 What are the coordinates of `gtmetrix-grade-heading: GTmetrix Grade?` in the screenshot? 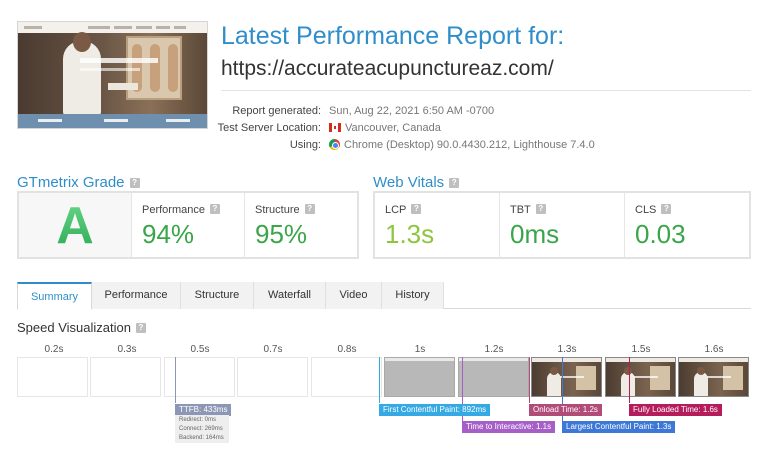 It's located at (78, 182).